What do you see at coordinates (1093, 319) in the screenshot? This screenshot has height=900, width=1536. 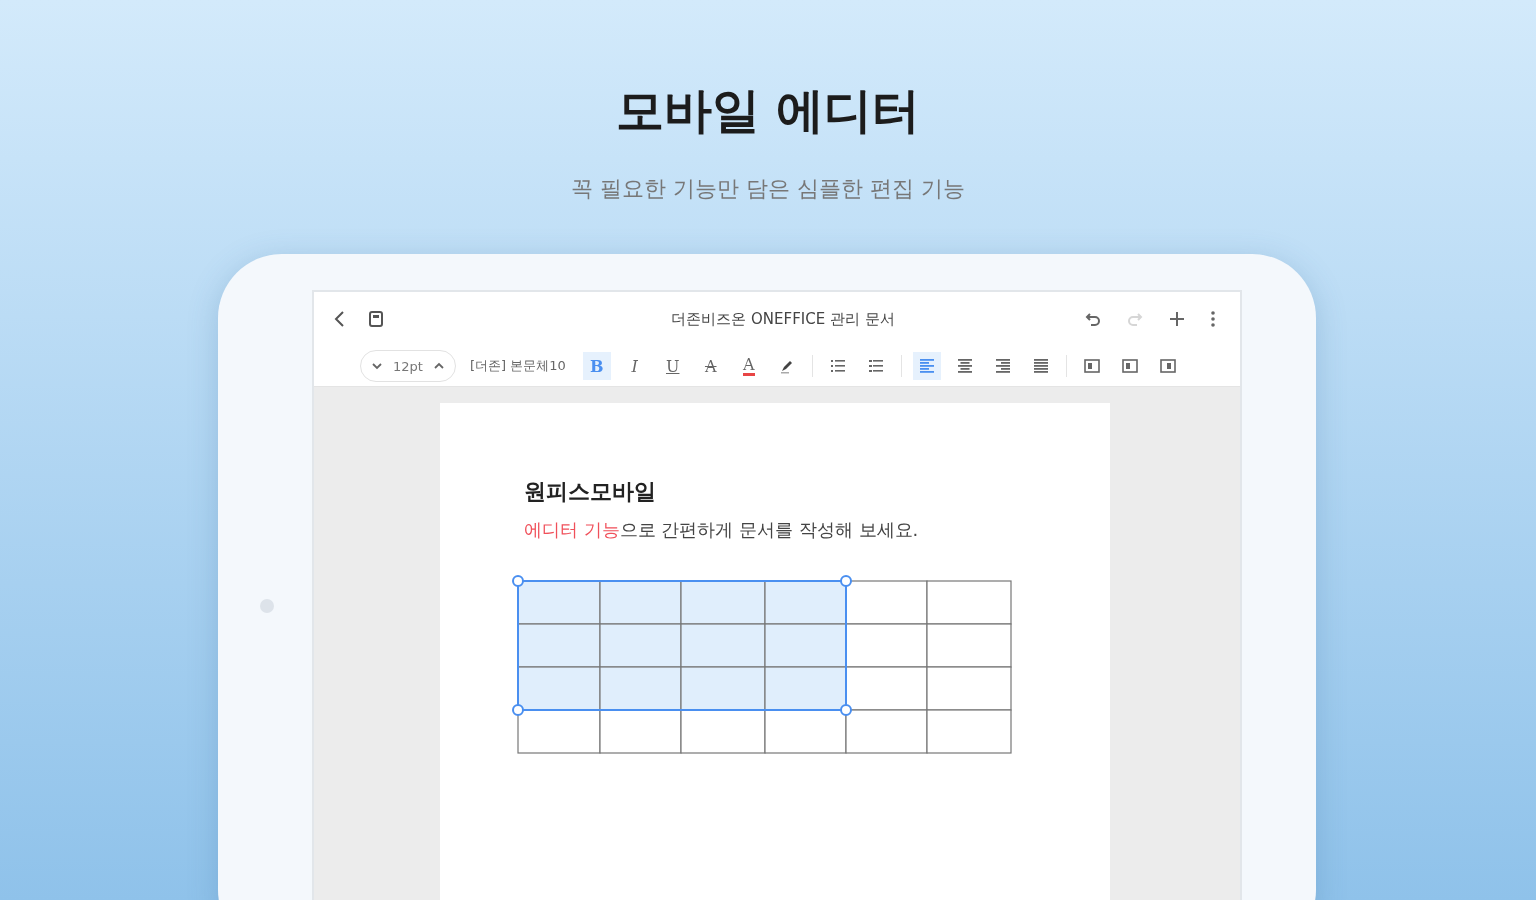 I see `undo-icon` at bounding box center [1093, 319].